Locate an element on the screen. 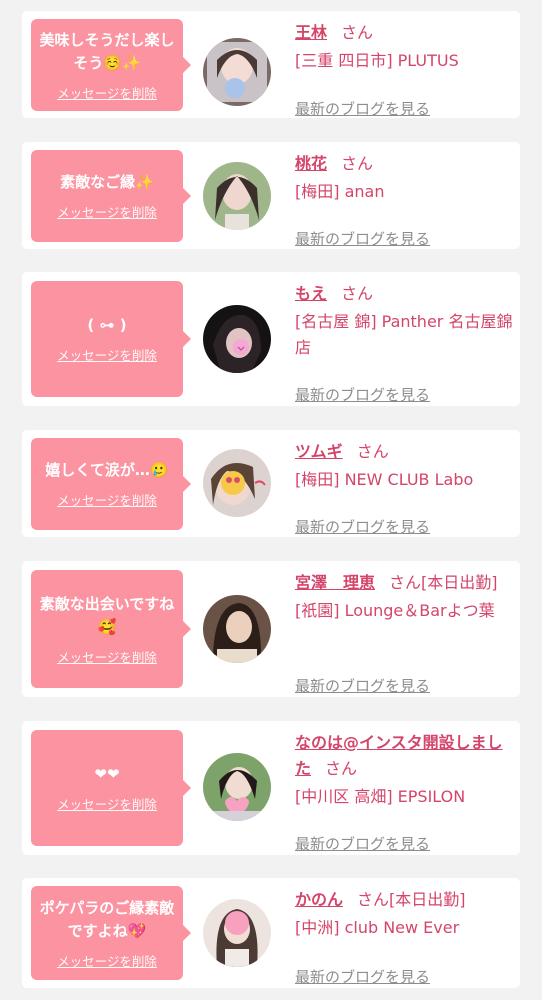 The width and height of the screenshot is (542, 1000). cast-name-link: ツムギ is located at coordinates (319, 451).